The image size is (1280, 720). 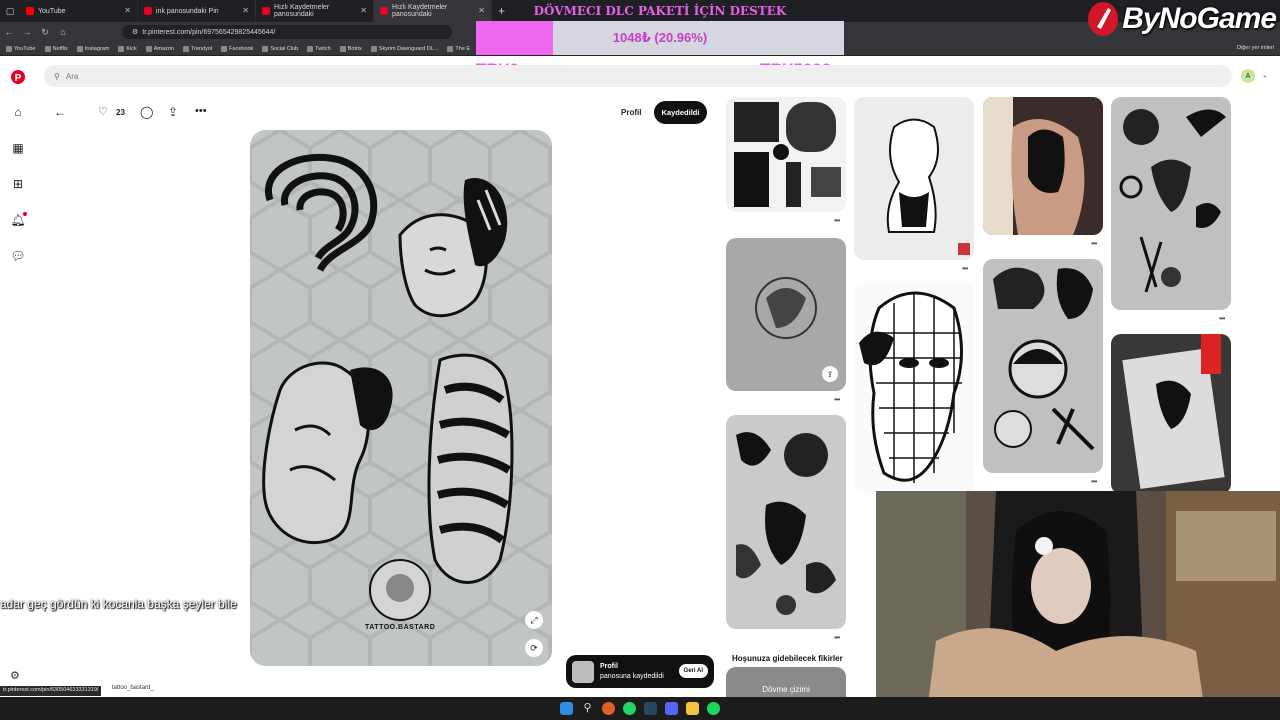 What do you see at coordinates (692, 708) in the screenshot?
I see `folder-icon` at bounding box center [692, 708].